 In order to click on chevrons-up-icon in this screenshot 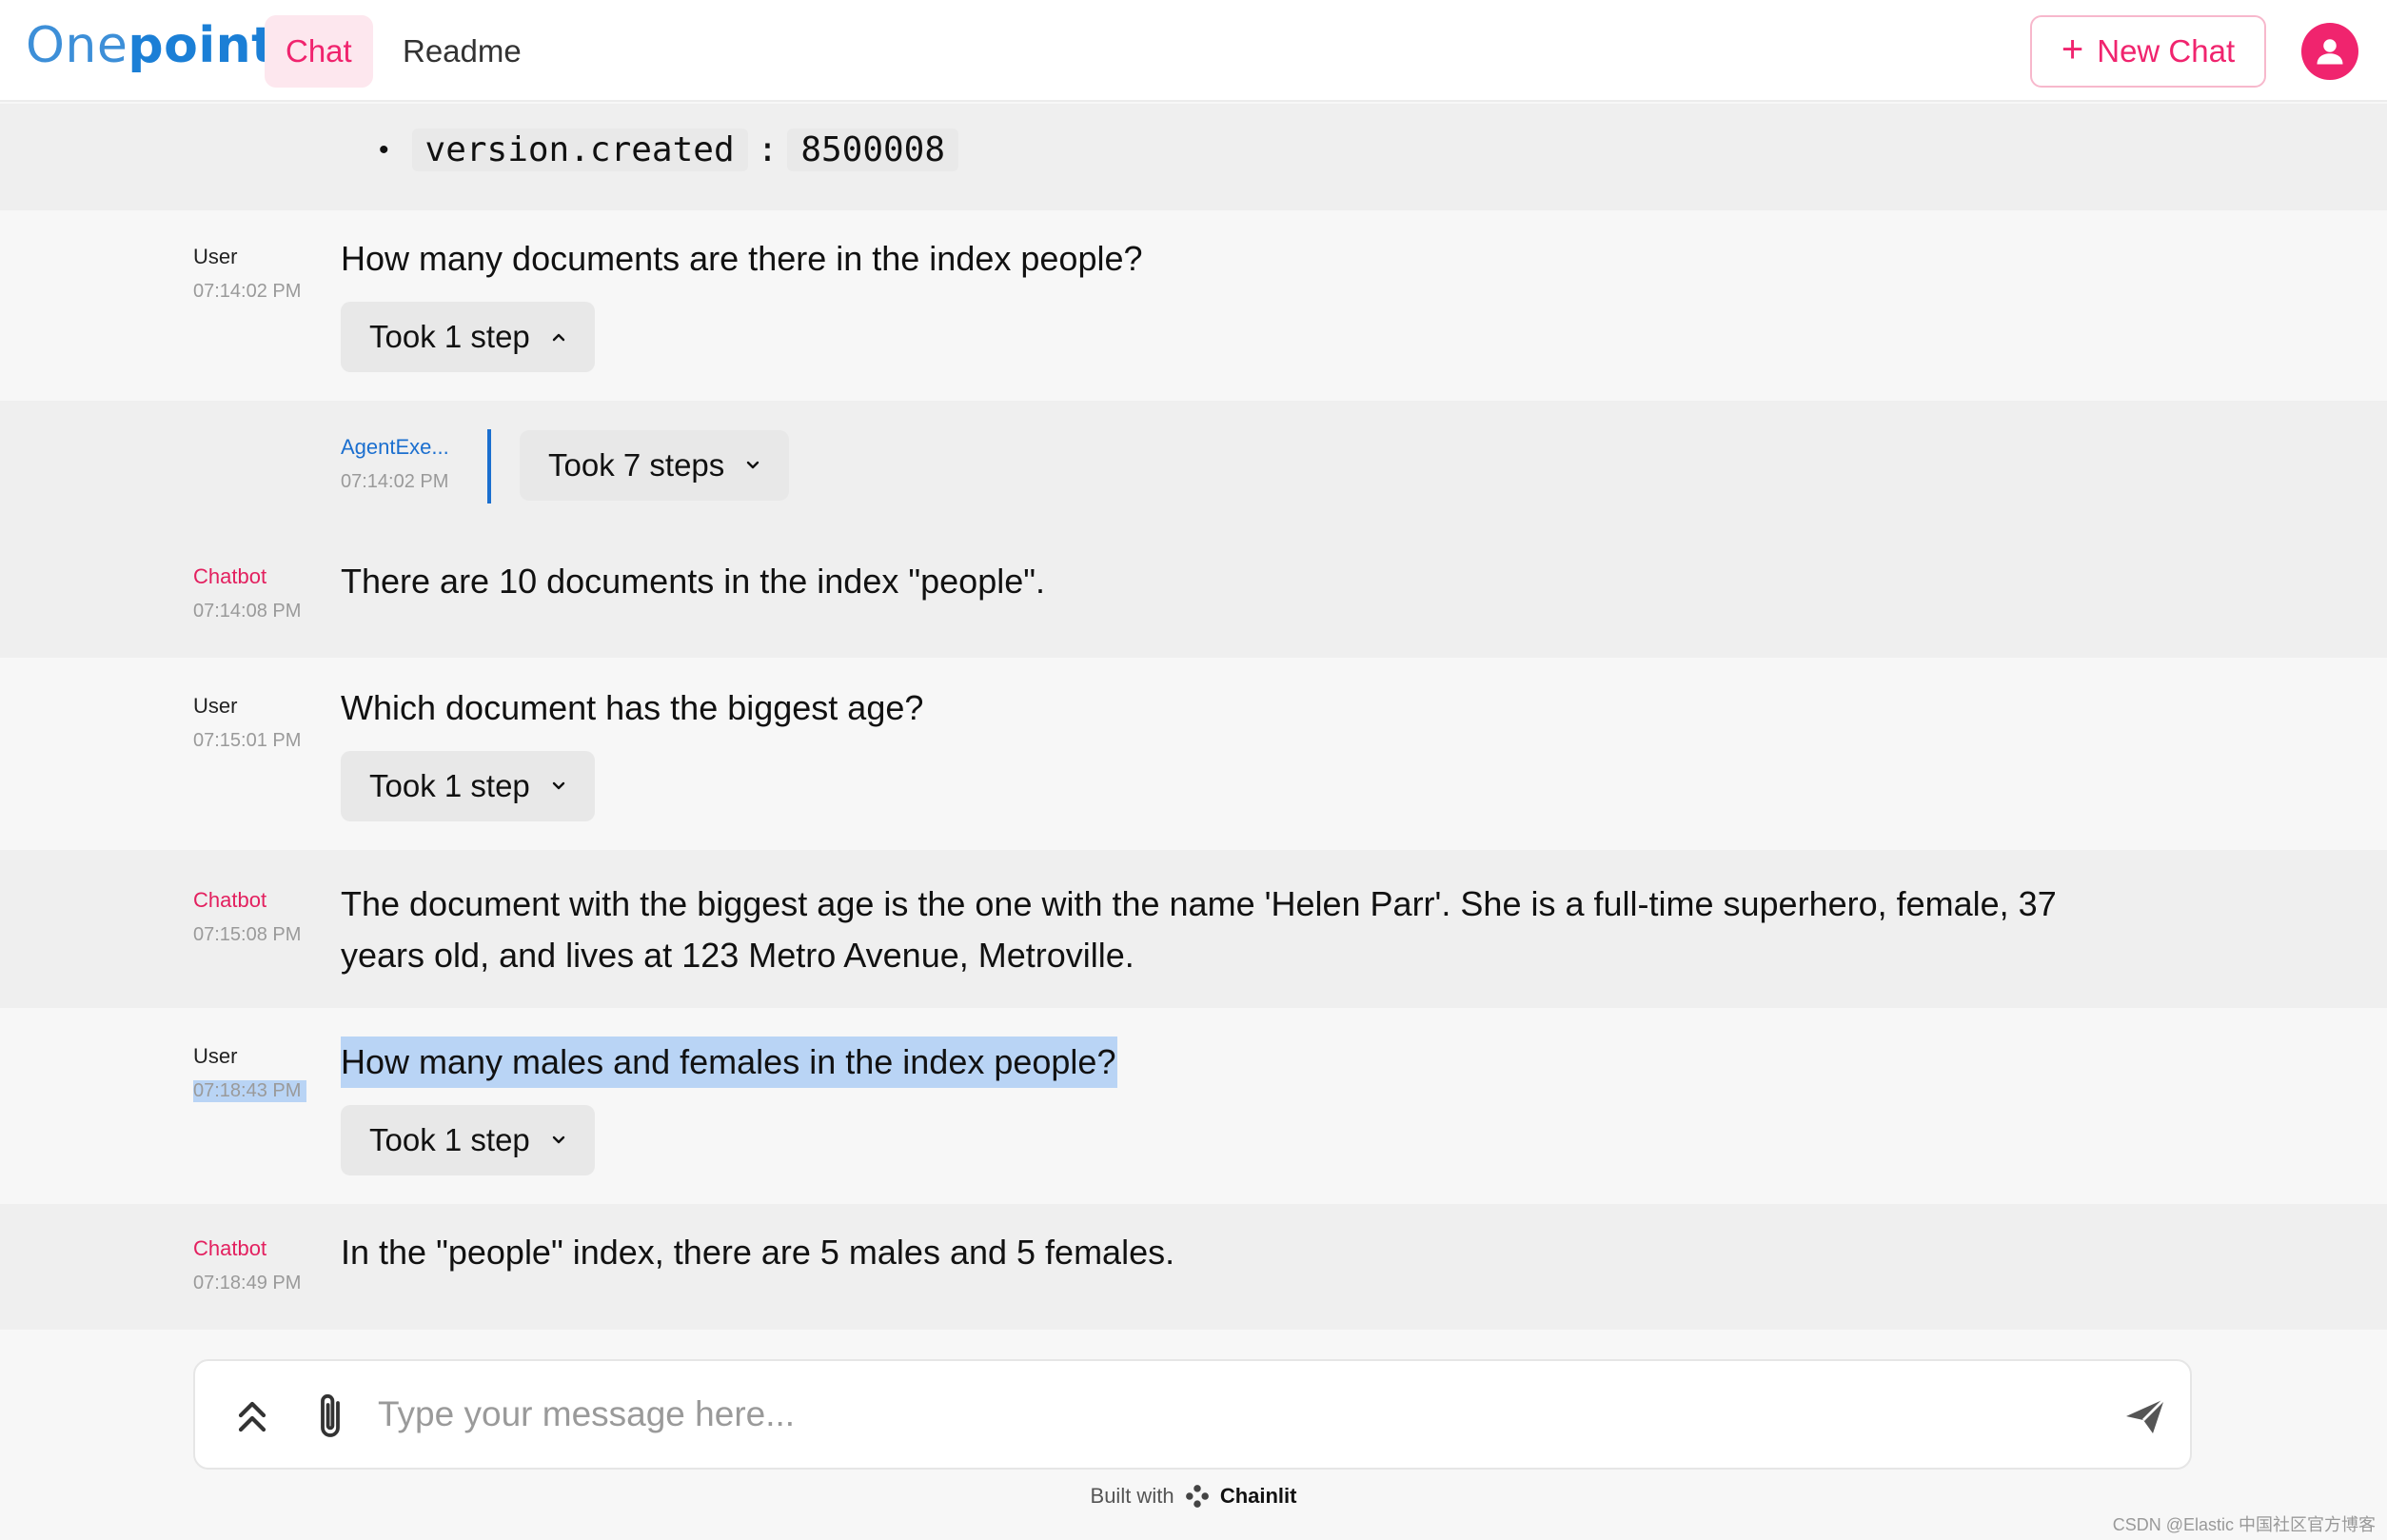, I will do `click(252, 1415)`.